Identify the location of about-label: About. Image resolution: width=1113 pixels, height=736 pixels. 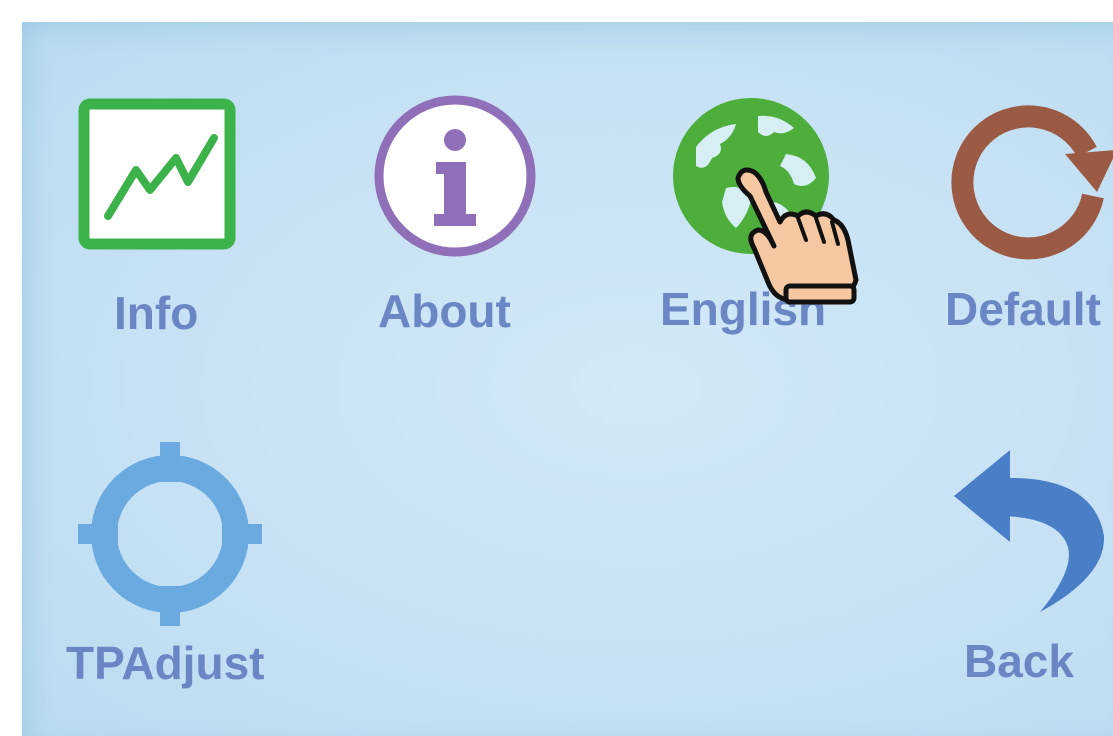
(444, 311).